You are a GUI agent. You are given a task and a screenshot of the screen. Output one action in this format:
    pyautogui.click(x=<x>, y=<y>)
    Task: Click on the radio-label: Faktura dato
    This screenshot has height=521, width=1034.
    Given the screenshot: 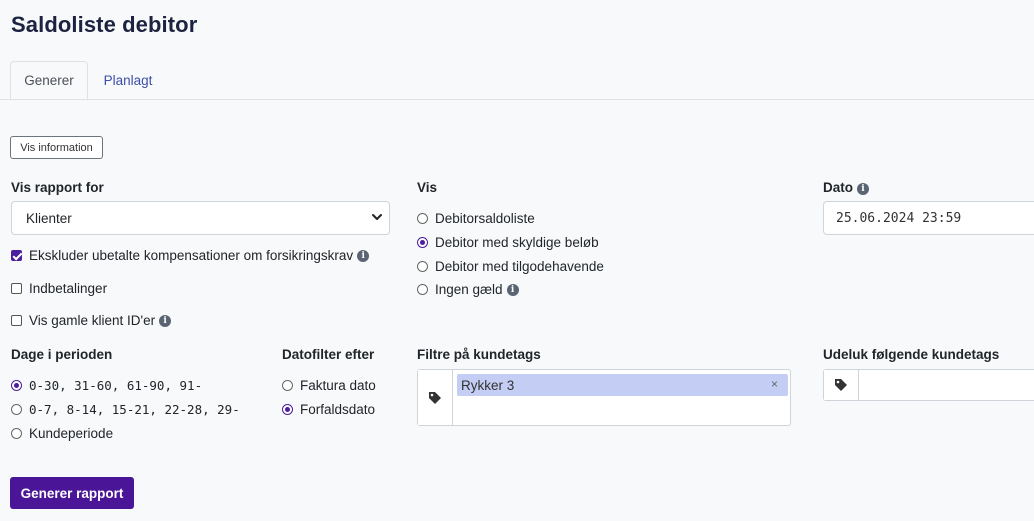 What is the action you would take?
    pyautogui.click(x=338, y=385)
    